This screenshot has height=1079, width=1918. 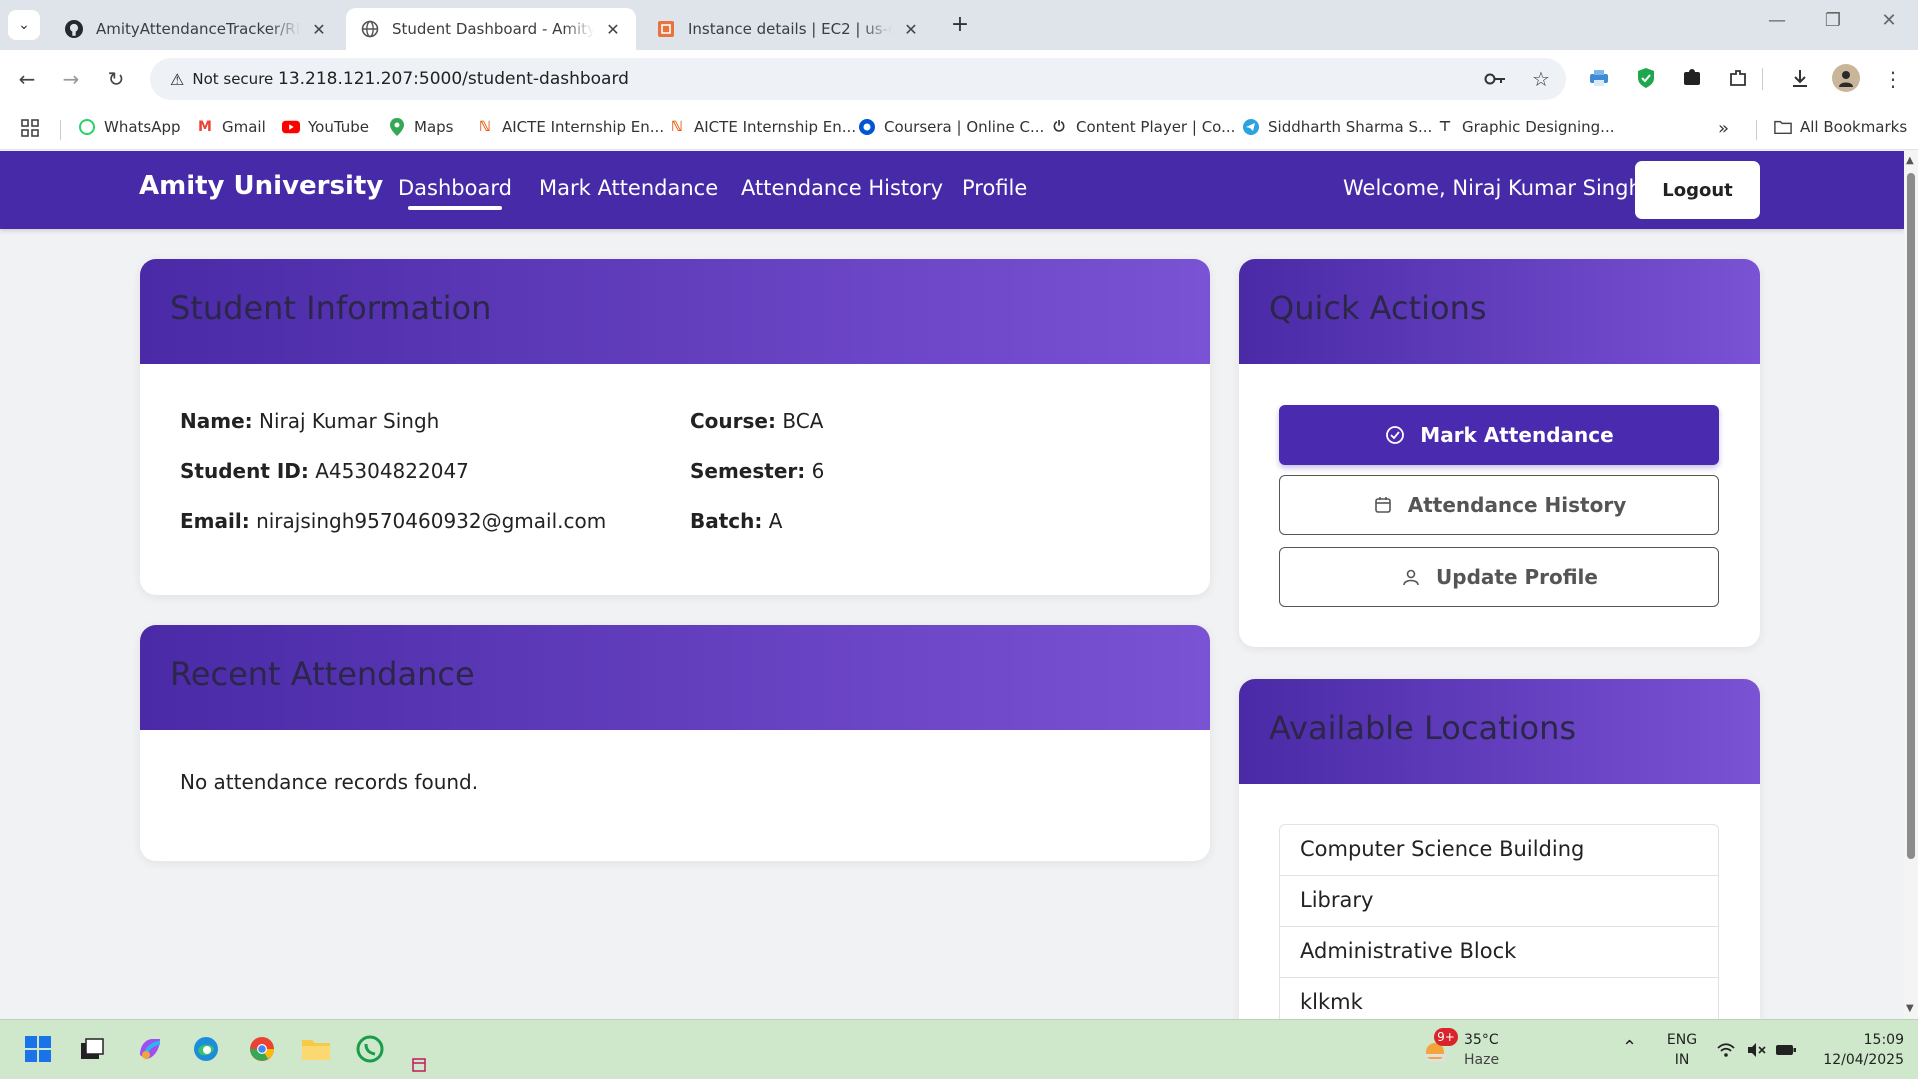 What do you see at coordinates (325, 127) in the screenshot?
I see `bookmark-youtube: YouTube` at bounding box center [325, 127].